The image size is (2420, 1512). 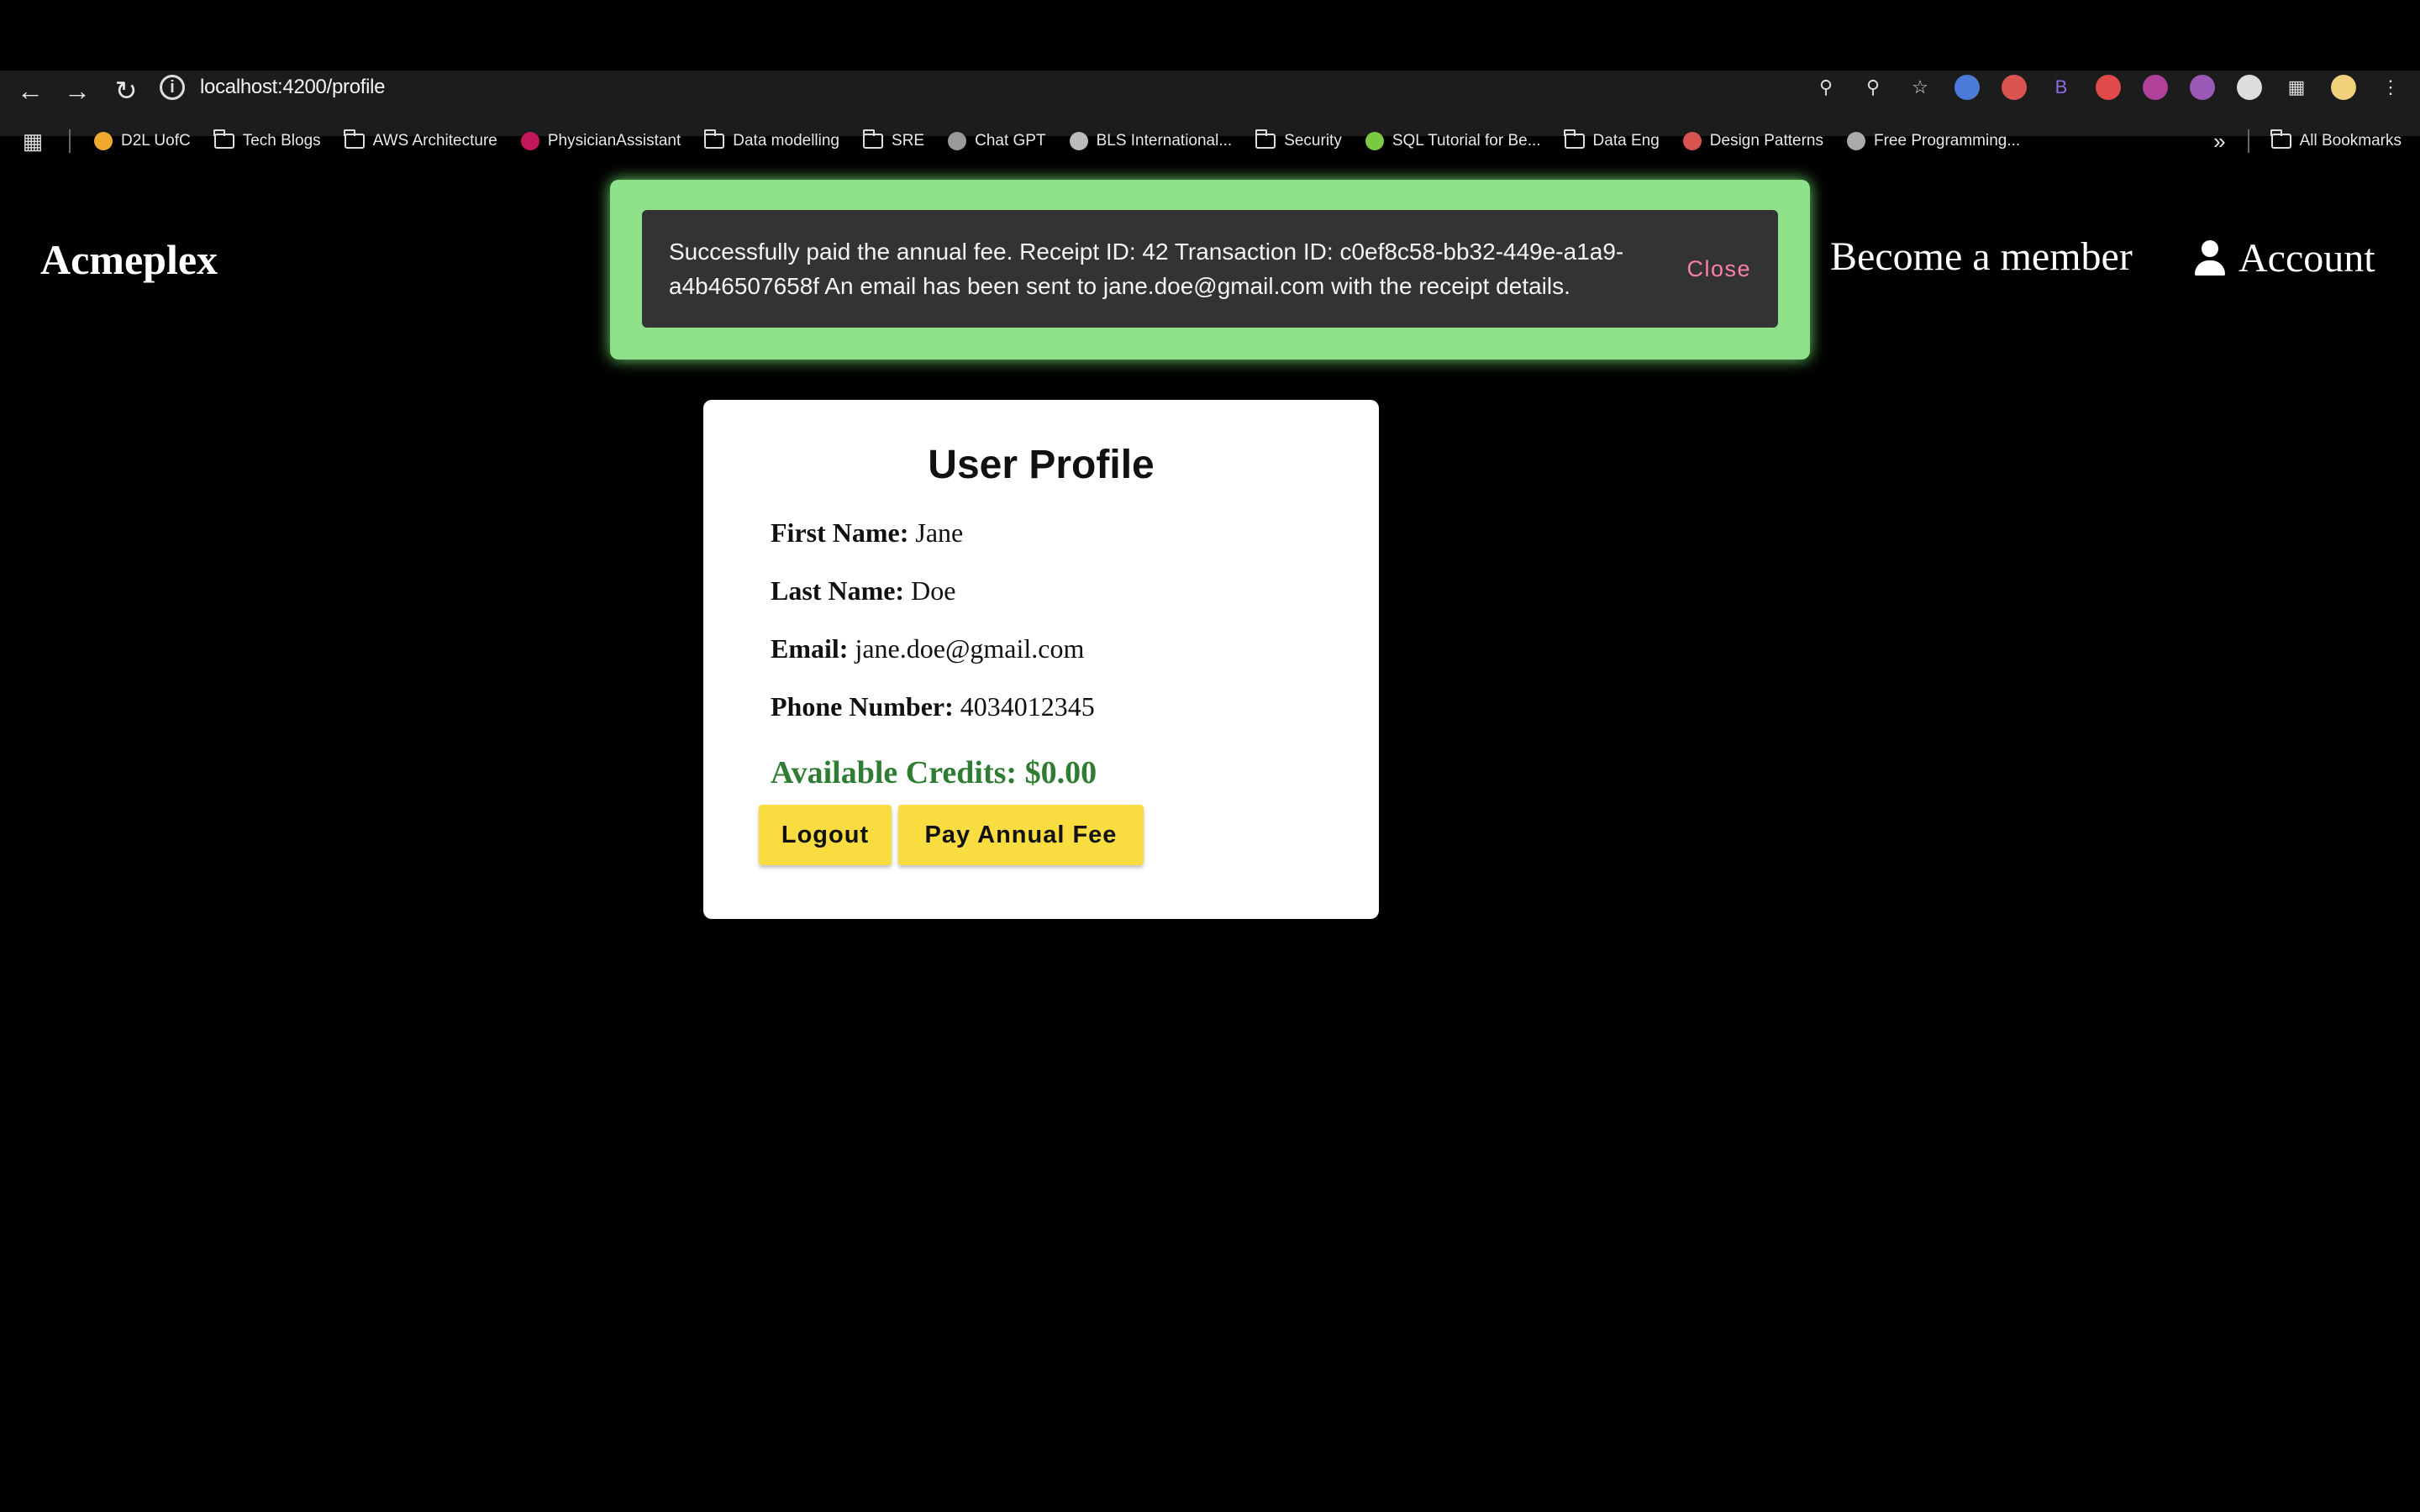 I want to click on bookmark-item: Data modelling, so click(x=771, y=139).